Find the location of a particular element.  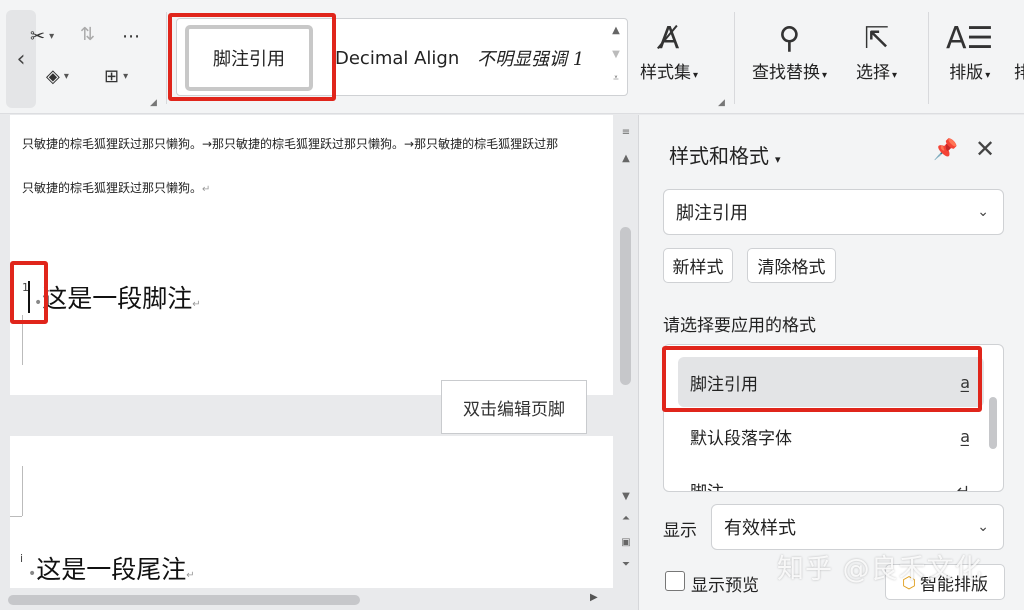

body-text-line: 只敏捷的棕毛狐狸跃过那只懒狗。↵ is located at coordinates (116, 188).